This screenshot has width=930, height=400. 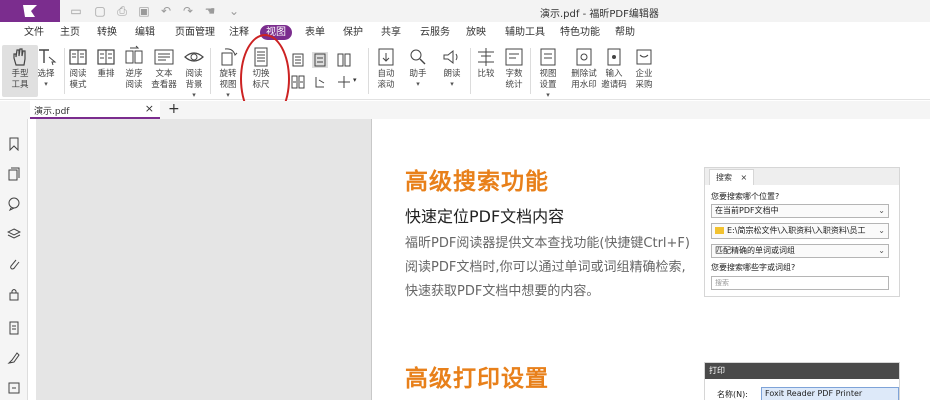 What do you see at coordinates (800, 283) in the screenshot?
I see `search-input-screenshot: 搜索` at bounding box center [800, 283].